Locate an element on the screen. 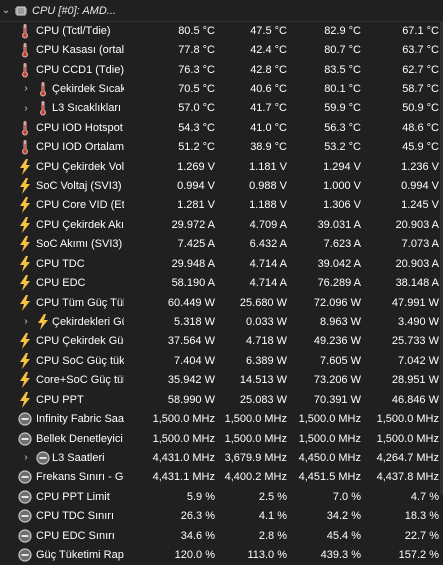 Image resolution: width=443 pixels, height=565 pixels. sensor-value-current: 60.449 W is located at coordinates (191, 302).